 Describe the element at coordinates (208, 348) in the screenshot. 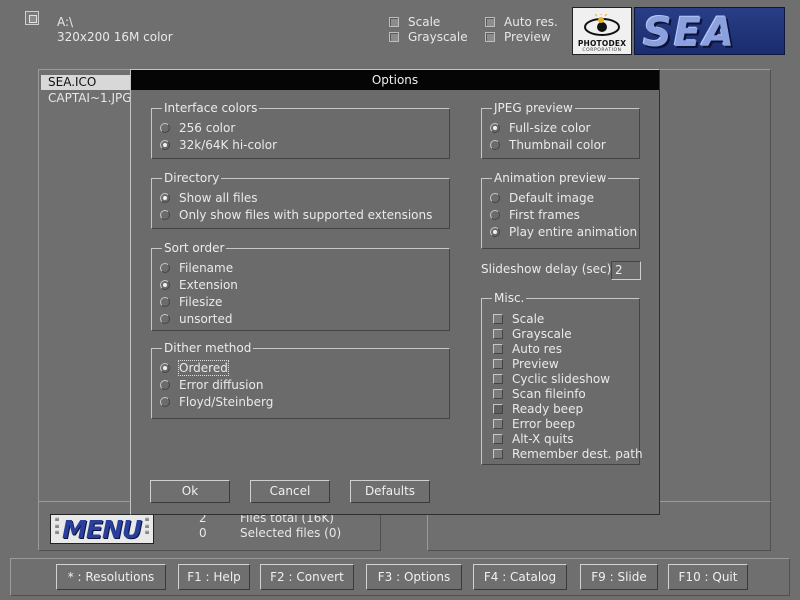

I see `dither-method-label: Dither method` at that location.